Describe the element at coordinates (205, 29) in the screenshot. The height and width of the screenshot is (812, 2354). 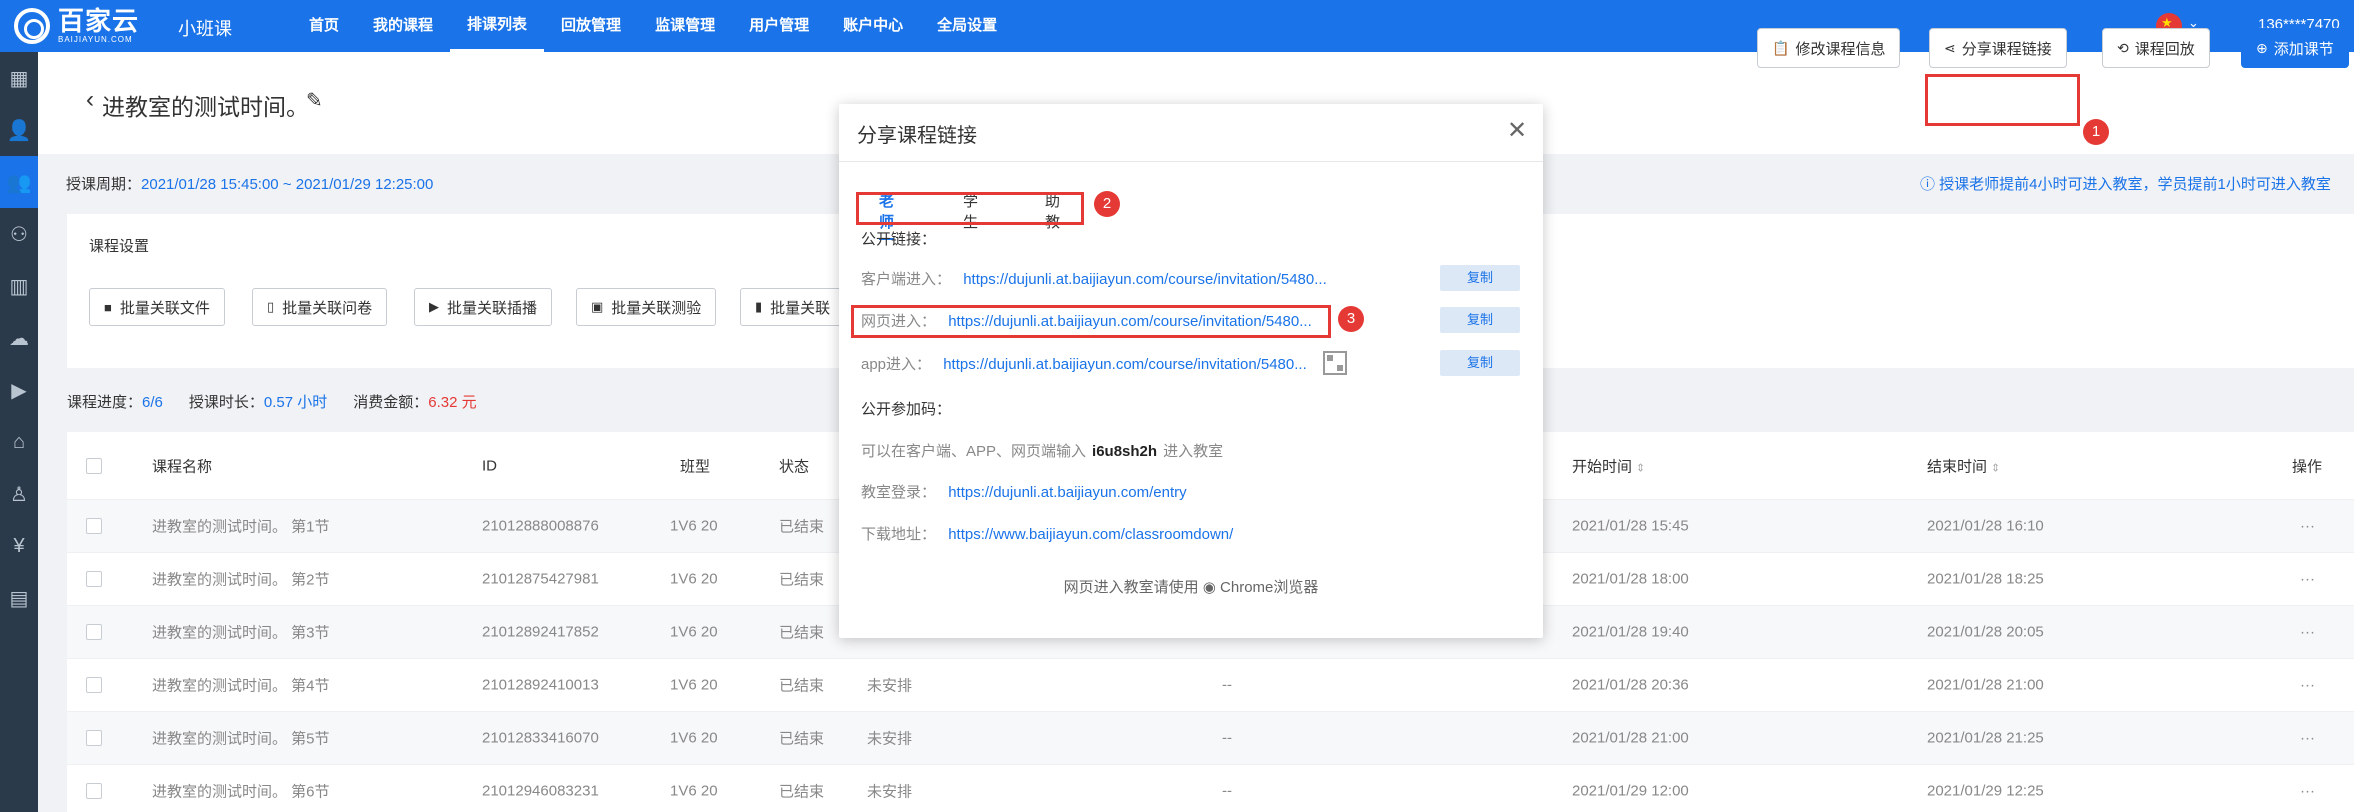
I see `product-name: 小班课` at that location.